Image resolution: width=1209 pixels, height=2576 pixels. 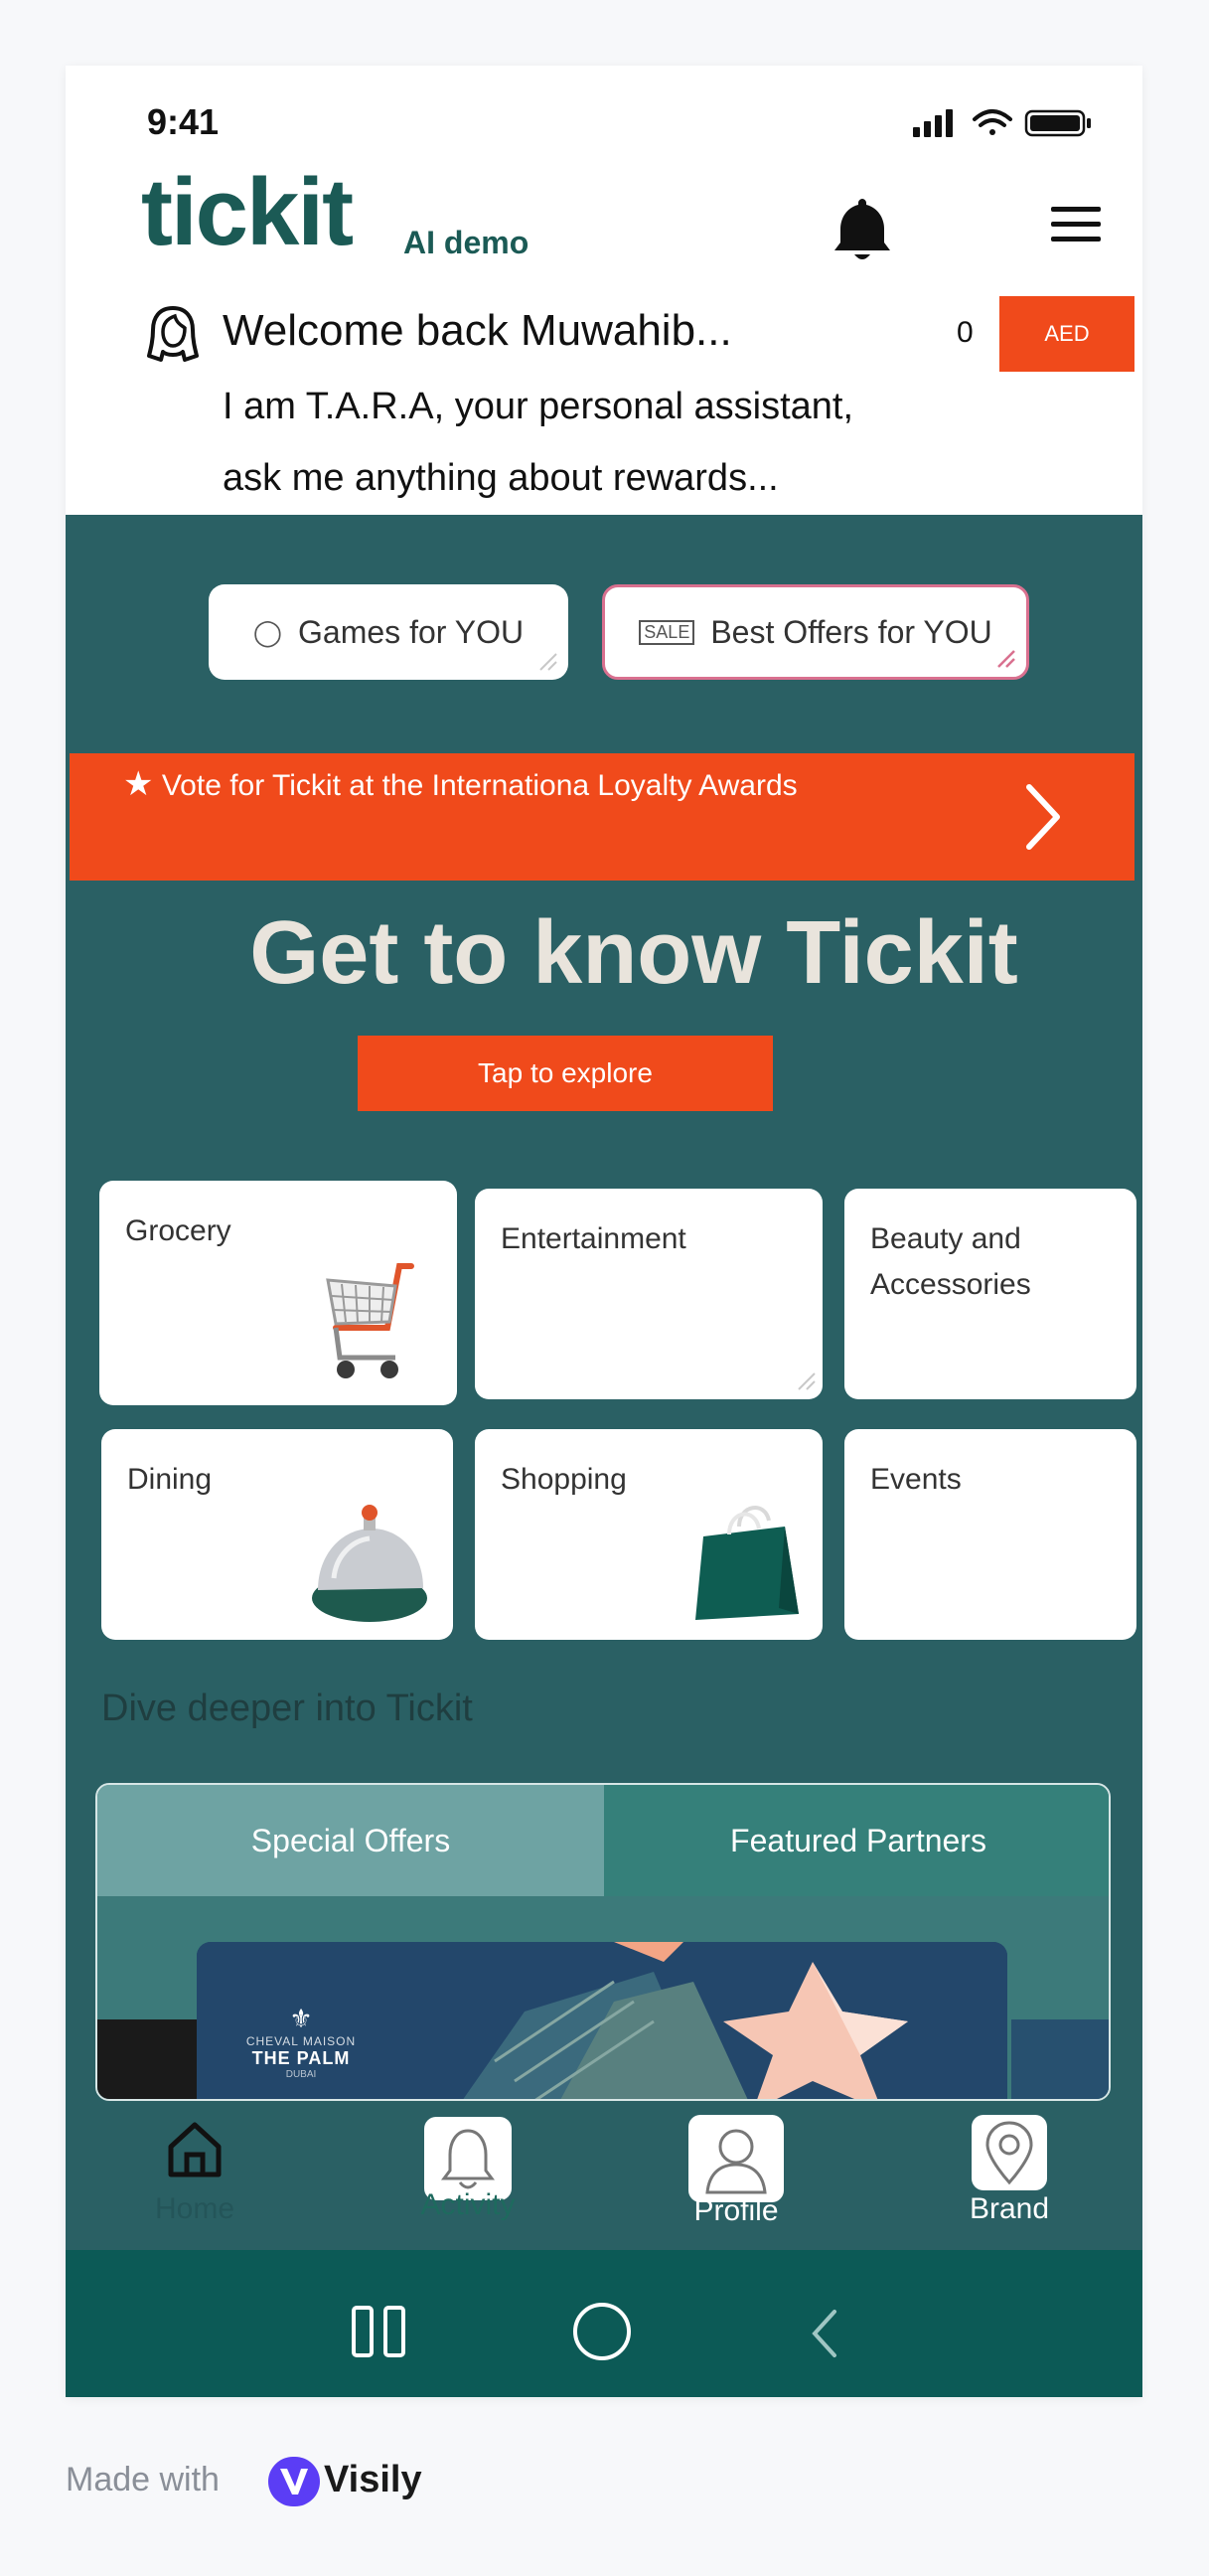 I want to click on status-icons, so click(x=1002, y=123).